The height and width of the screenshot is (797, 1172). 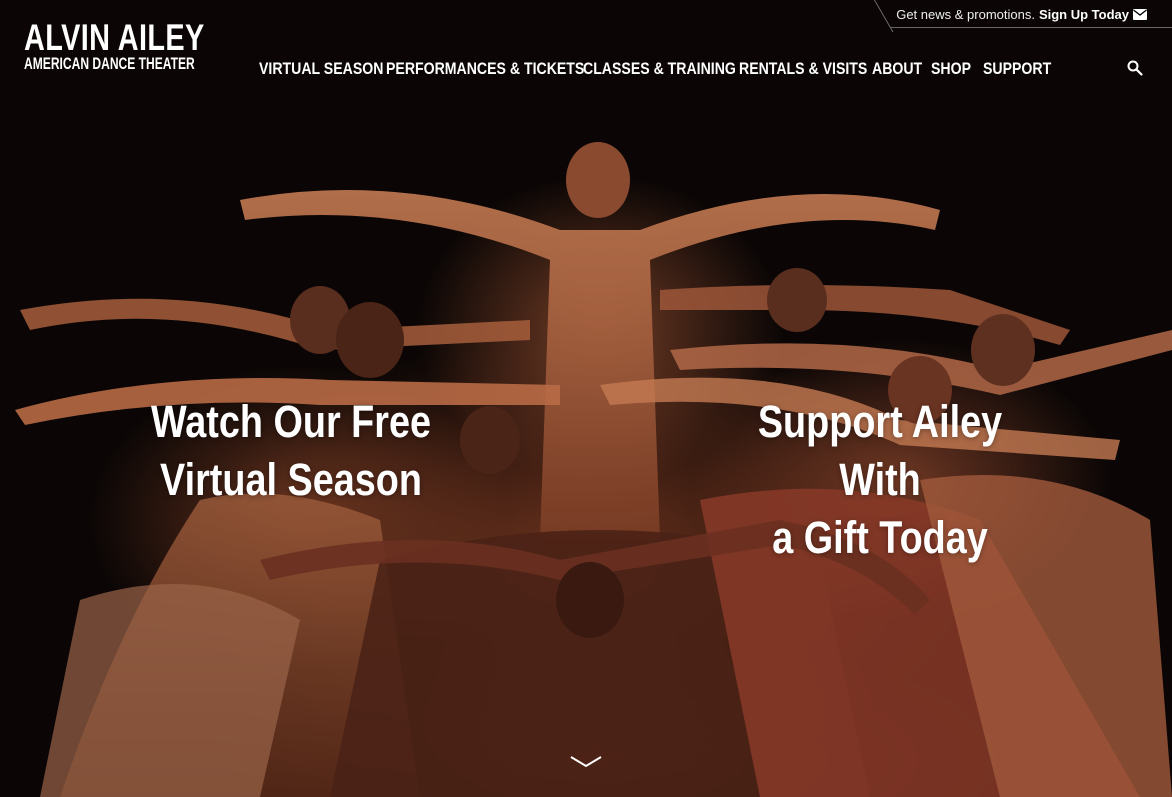 What do you see at coordinates (897, 69) in the screenshot?
I see `nav-about: ABOUT` at bounding box center [897, 69].